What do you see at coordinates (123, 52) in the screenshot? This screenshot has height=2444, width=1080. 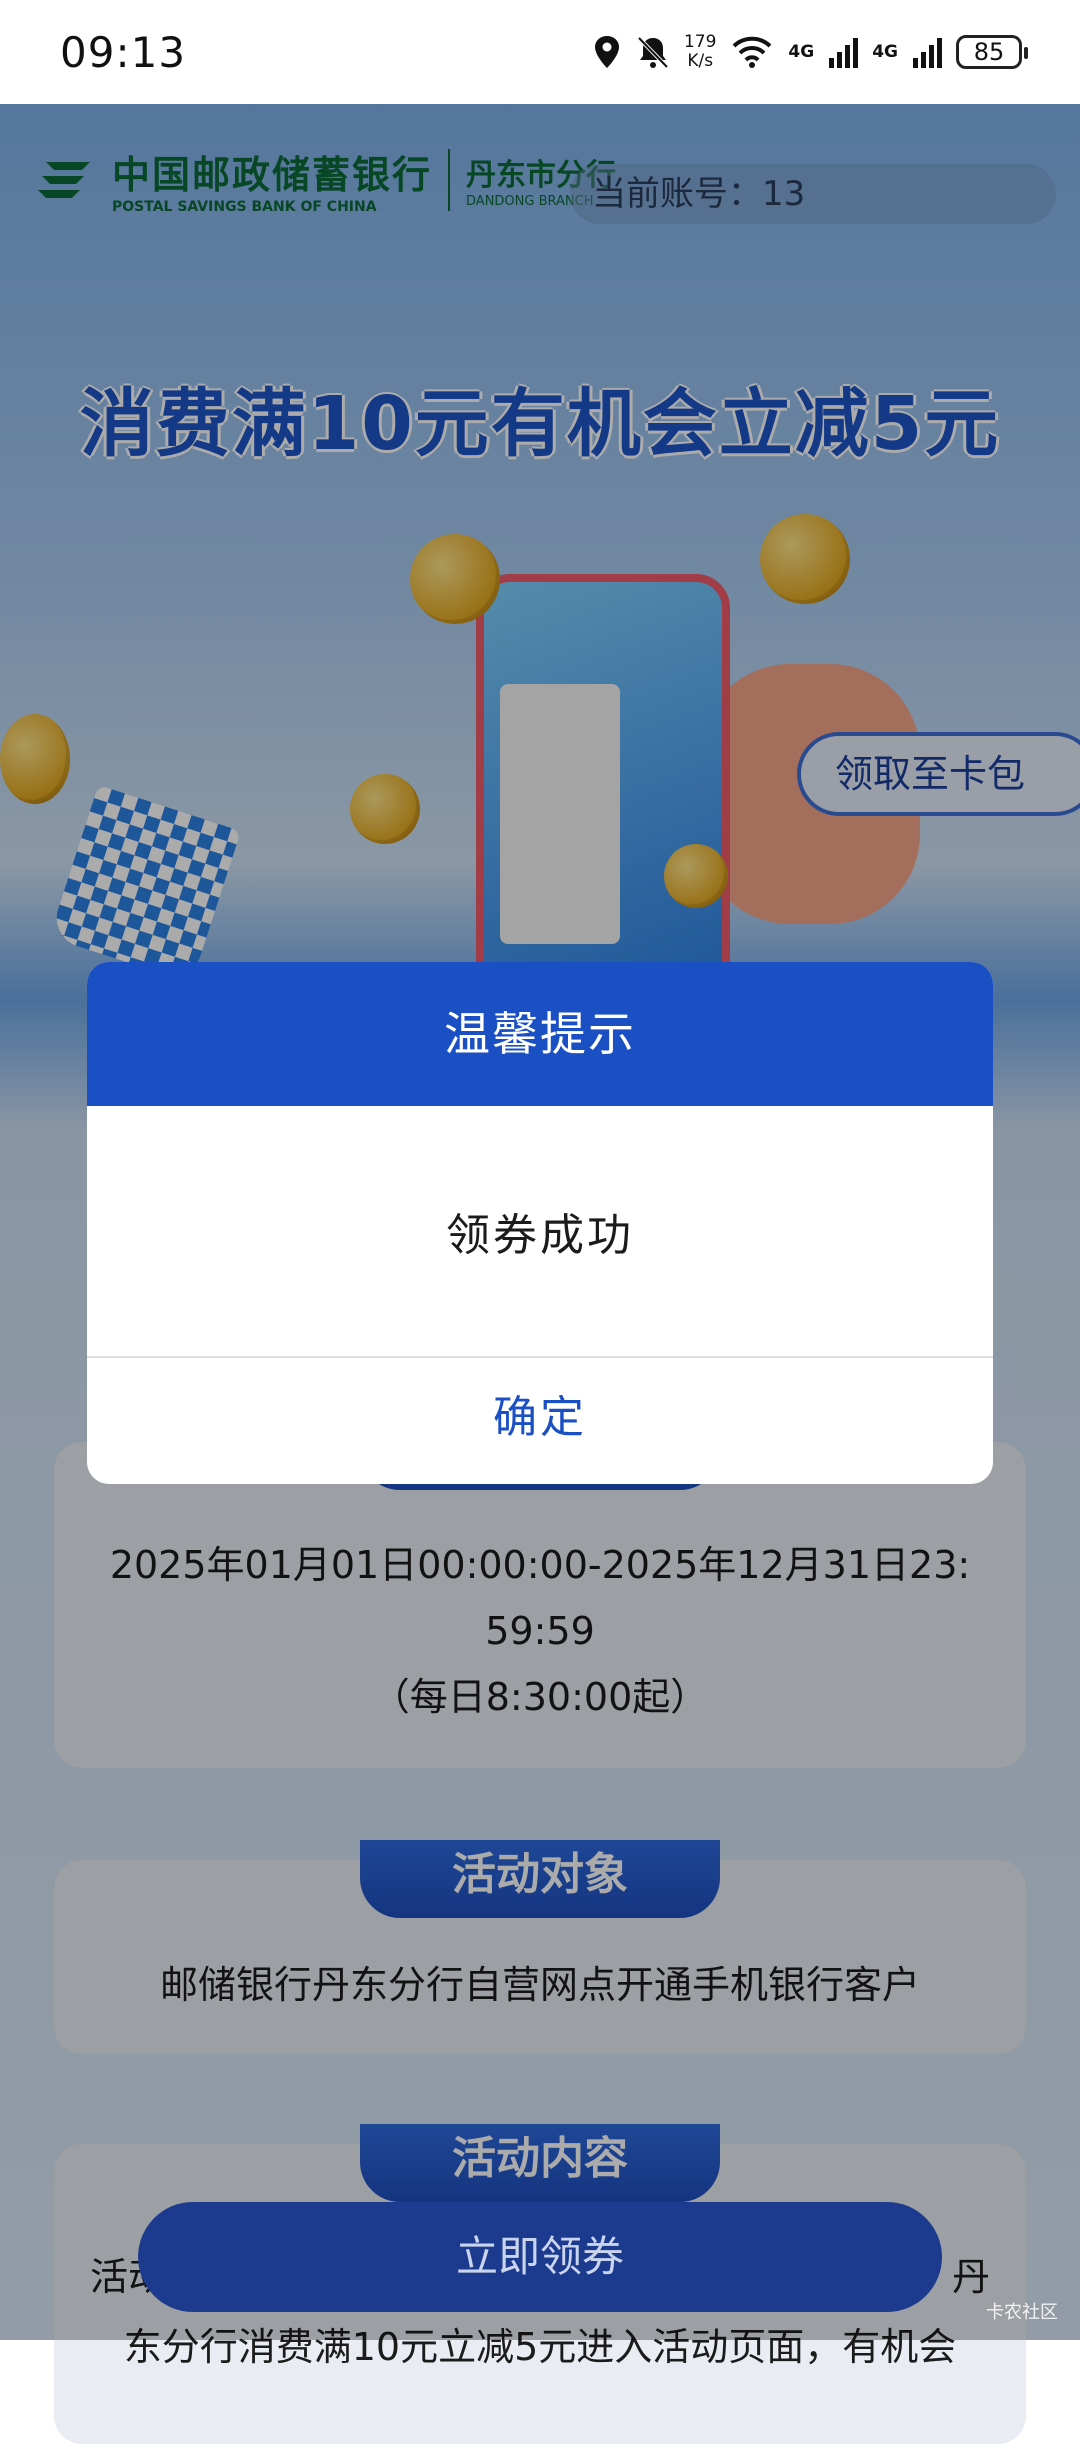 I see `status-time: 09:13` at bounding box center [123, 52].